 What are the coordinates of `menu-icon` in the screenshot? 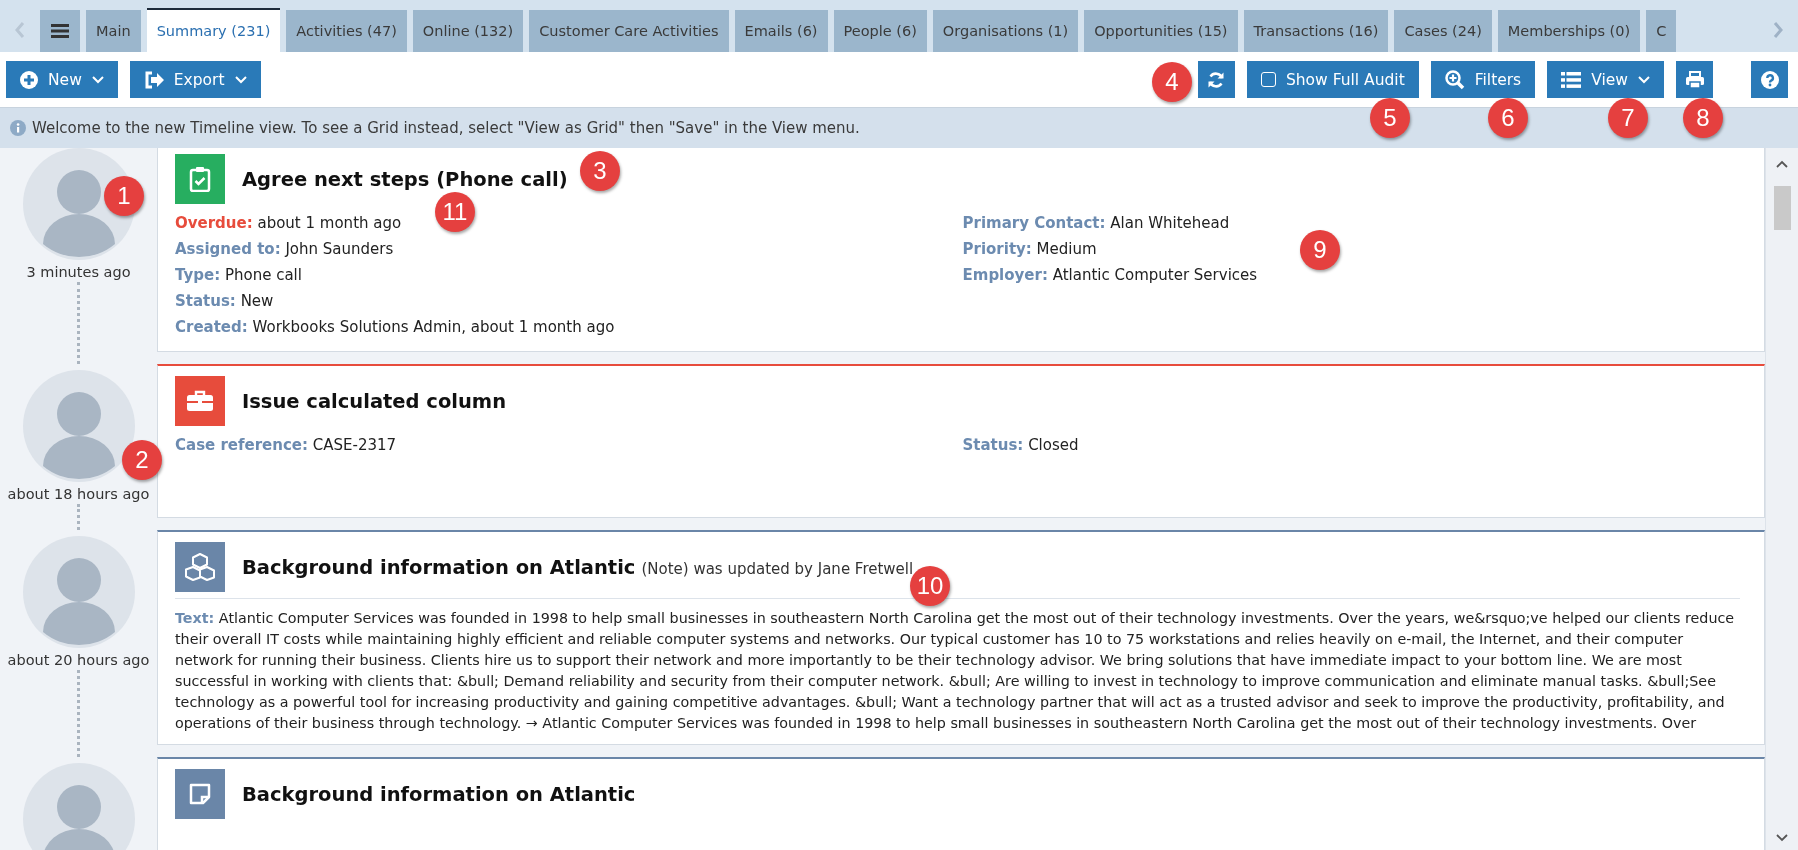 It's located at (60, 31).